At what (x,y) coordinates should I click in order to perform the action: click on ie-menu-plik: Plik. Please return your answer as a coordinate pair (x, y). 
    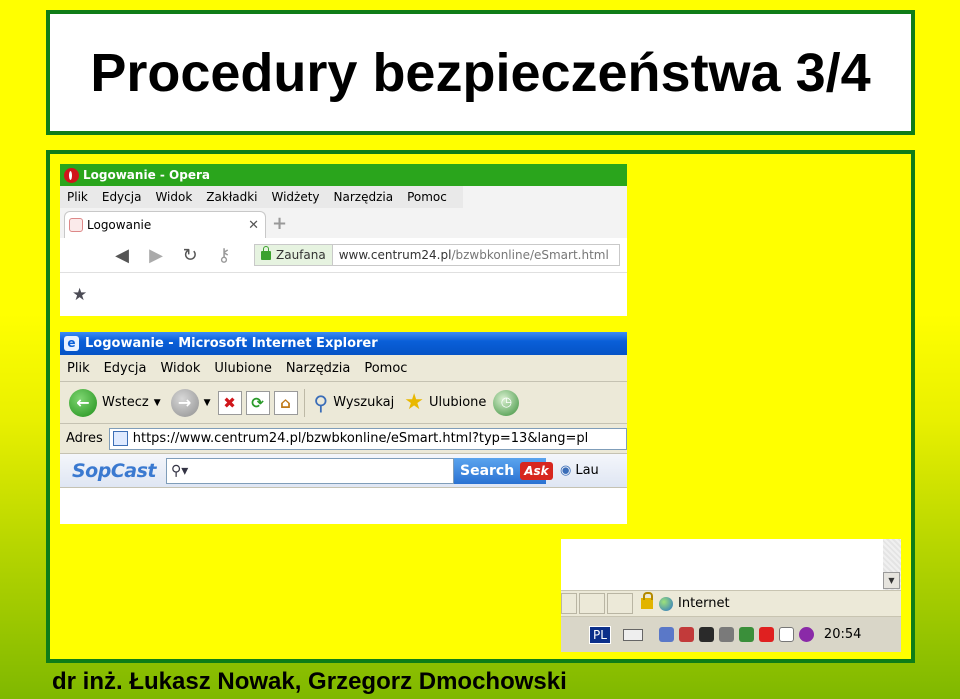
    Looking at the image, I should click on (78, 368).